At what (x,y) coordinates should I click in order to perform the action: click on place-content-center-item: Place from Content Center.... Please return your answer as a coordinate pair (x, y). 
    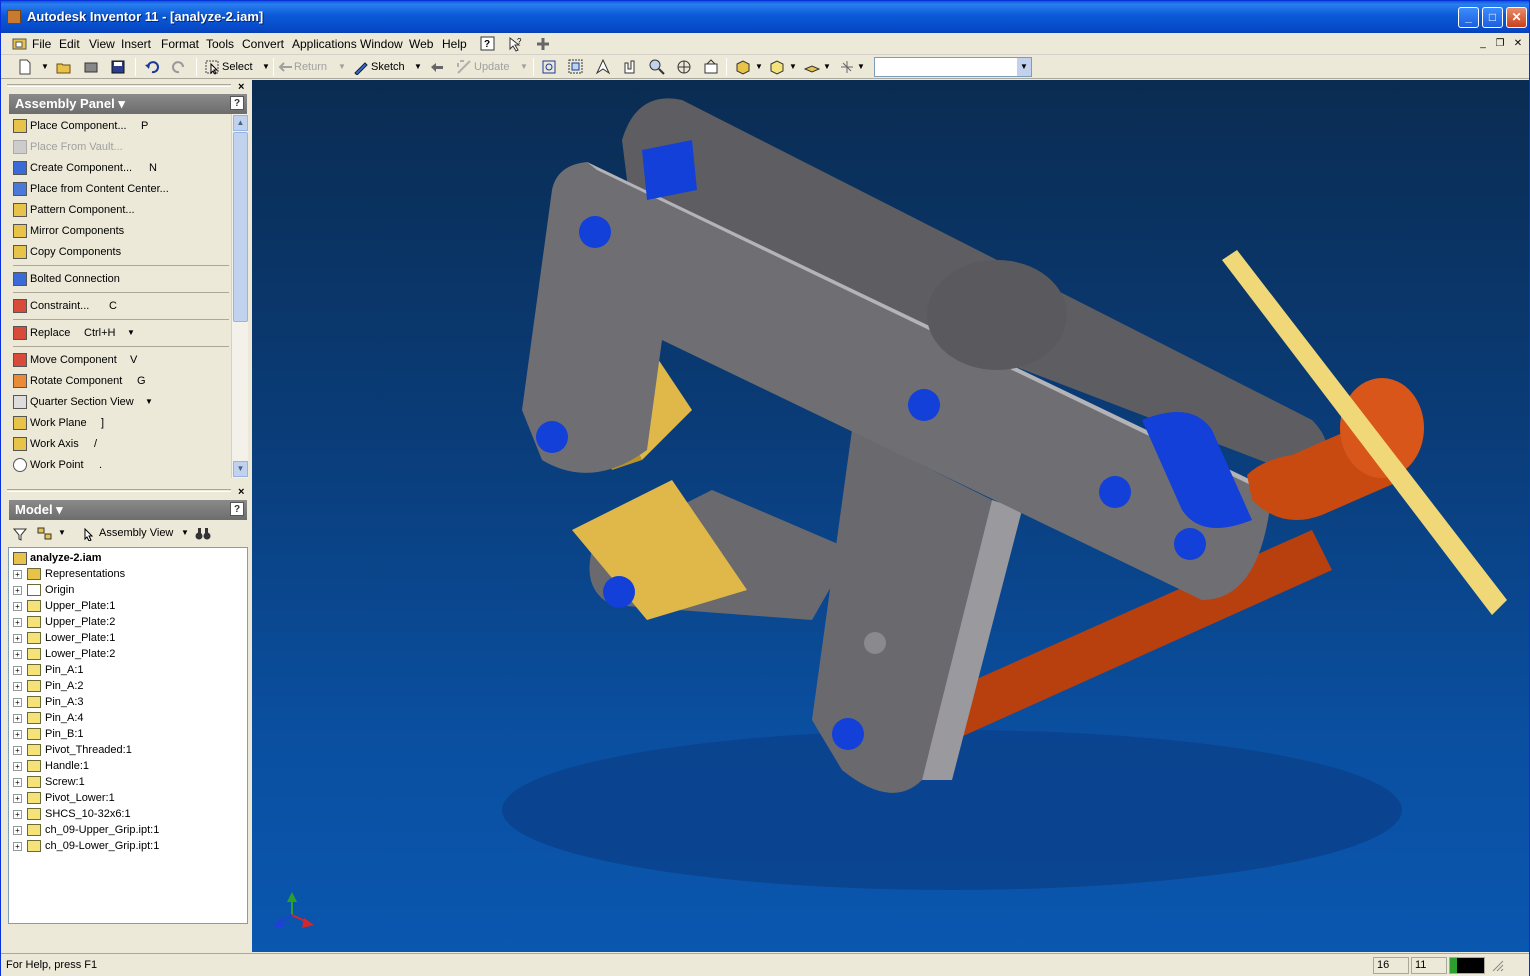
    Looking at the image, I should click on (91, 189).